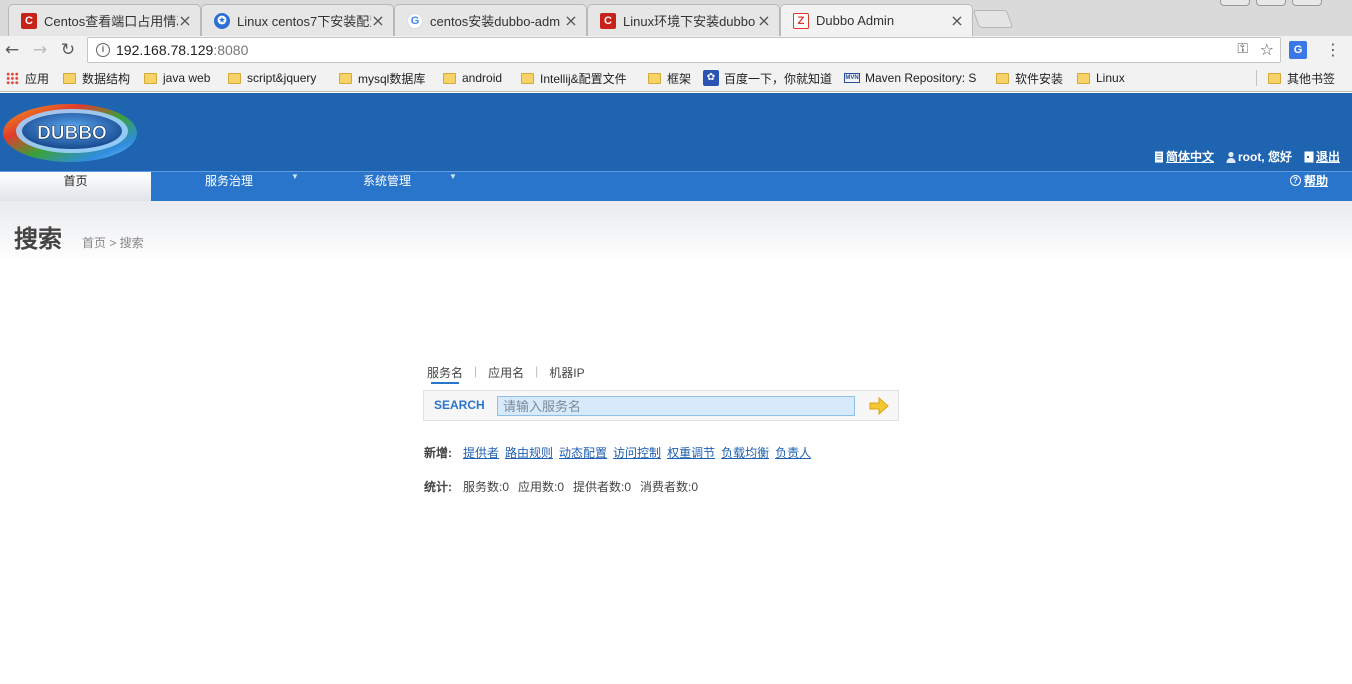 This screenshot has height=684, width=1352. What do you see at coordinates (482, 78) in the screenshot?
I see `bookmark-label: android` at bounding box center [482, 78].